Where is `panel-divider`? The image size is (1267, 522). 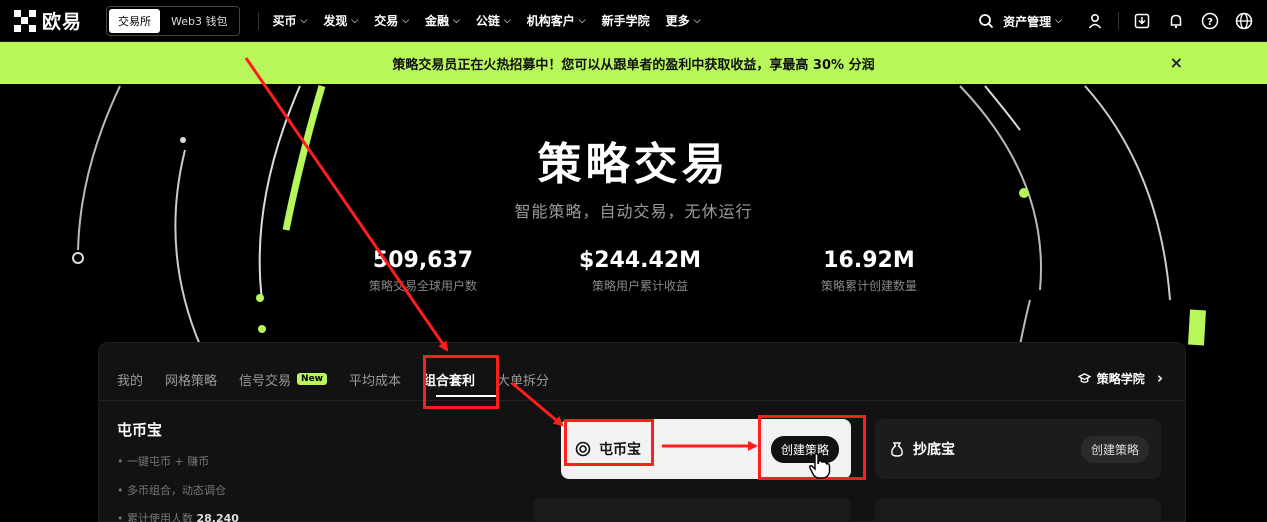
panel-divider is located at coordinates (642, 400).